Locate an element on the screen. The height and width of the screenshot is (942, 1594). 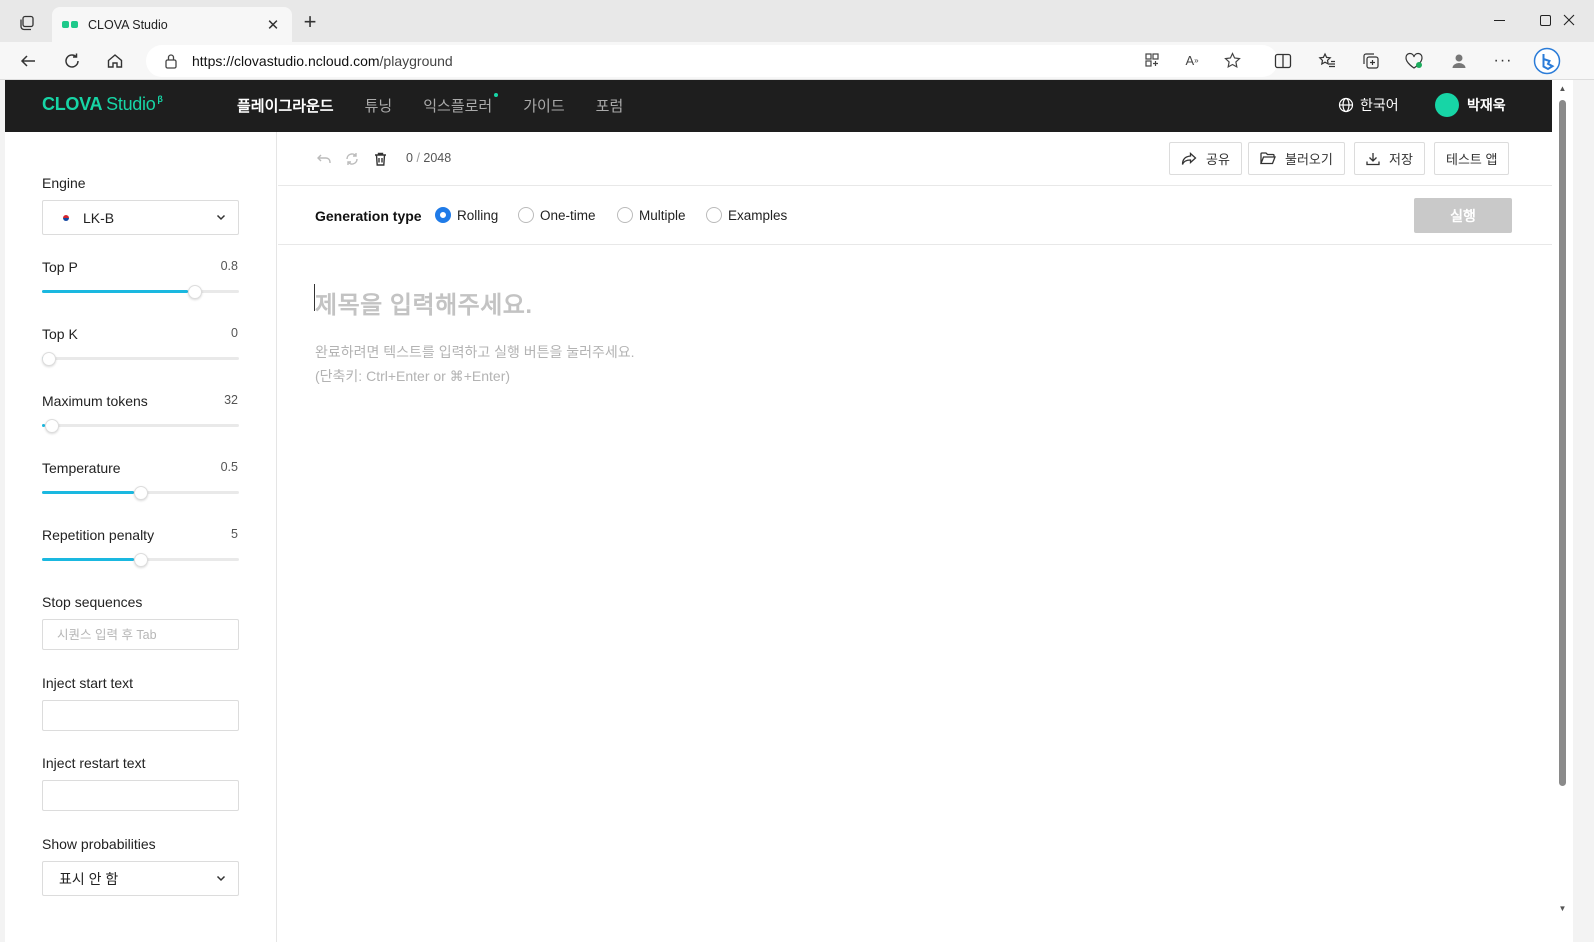
title-placeholder: 제목을 입력해주세요. is located at coordinates (424, 302).